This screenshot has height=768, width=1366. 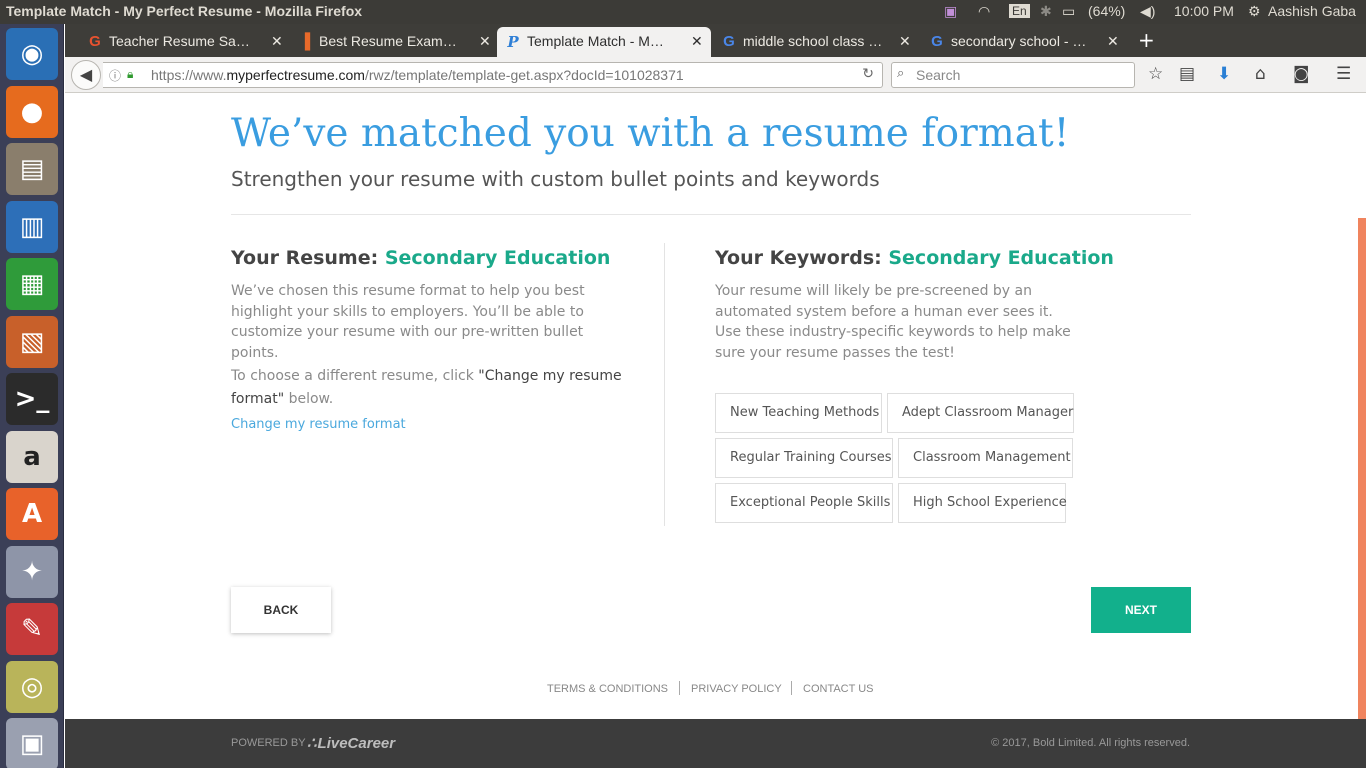 What do you see at coordinates (268, 743) in the screenshot?
I see `powered-by-label: POWERED BY` at bounding box center [268, 743].